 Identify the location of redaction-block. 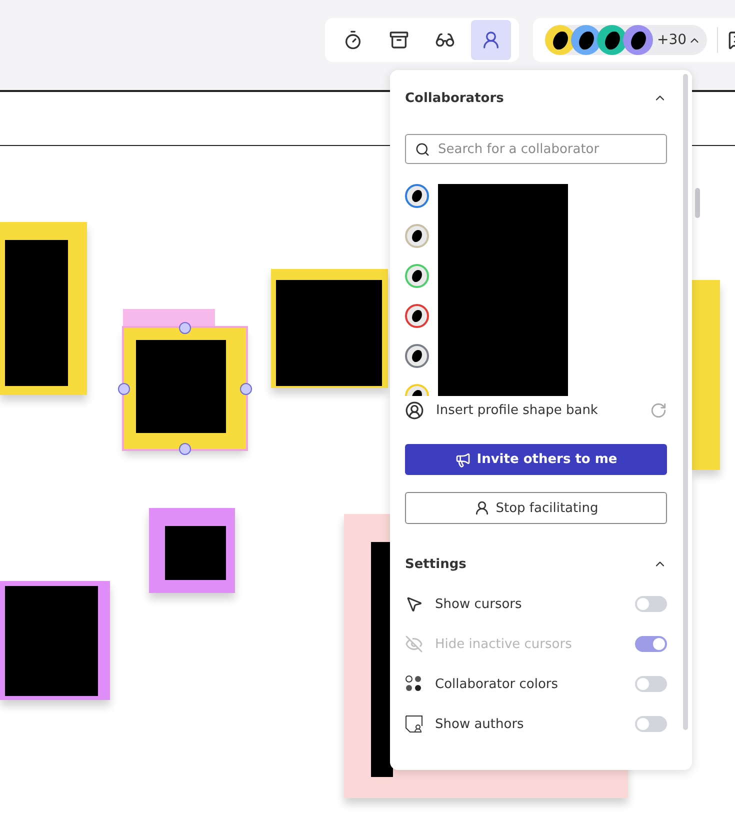
(195, 553).